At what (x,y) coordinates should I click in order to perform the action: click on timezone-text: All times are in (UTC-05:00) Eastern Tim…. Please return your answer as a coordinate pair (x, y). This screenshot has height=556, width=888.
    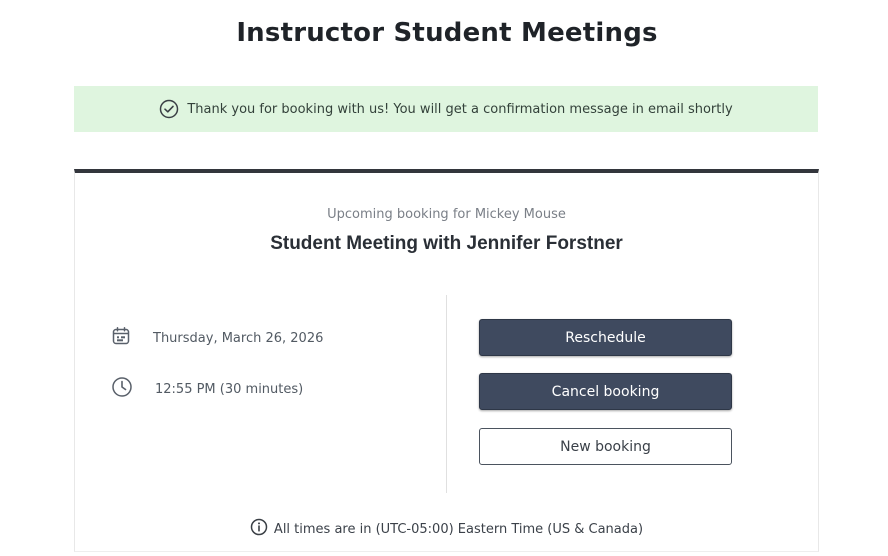
    Looking at the image, I should click on (458, 529).